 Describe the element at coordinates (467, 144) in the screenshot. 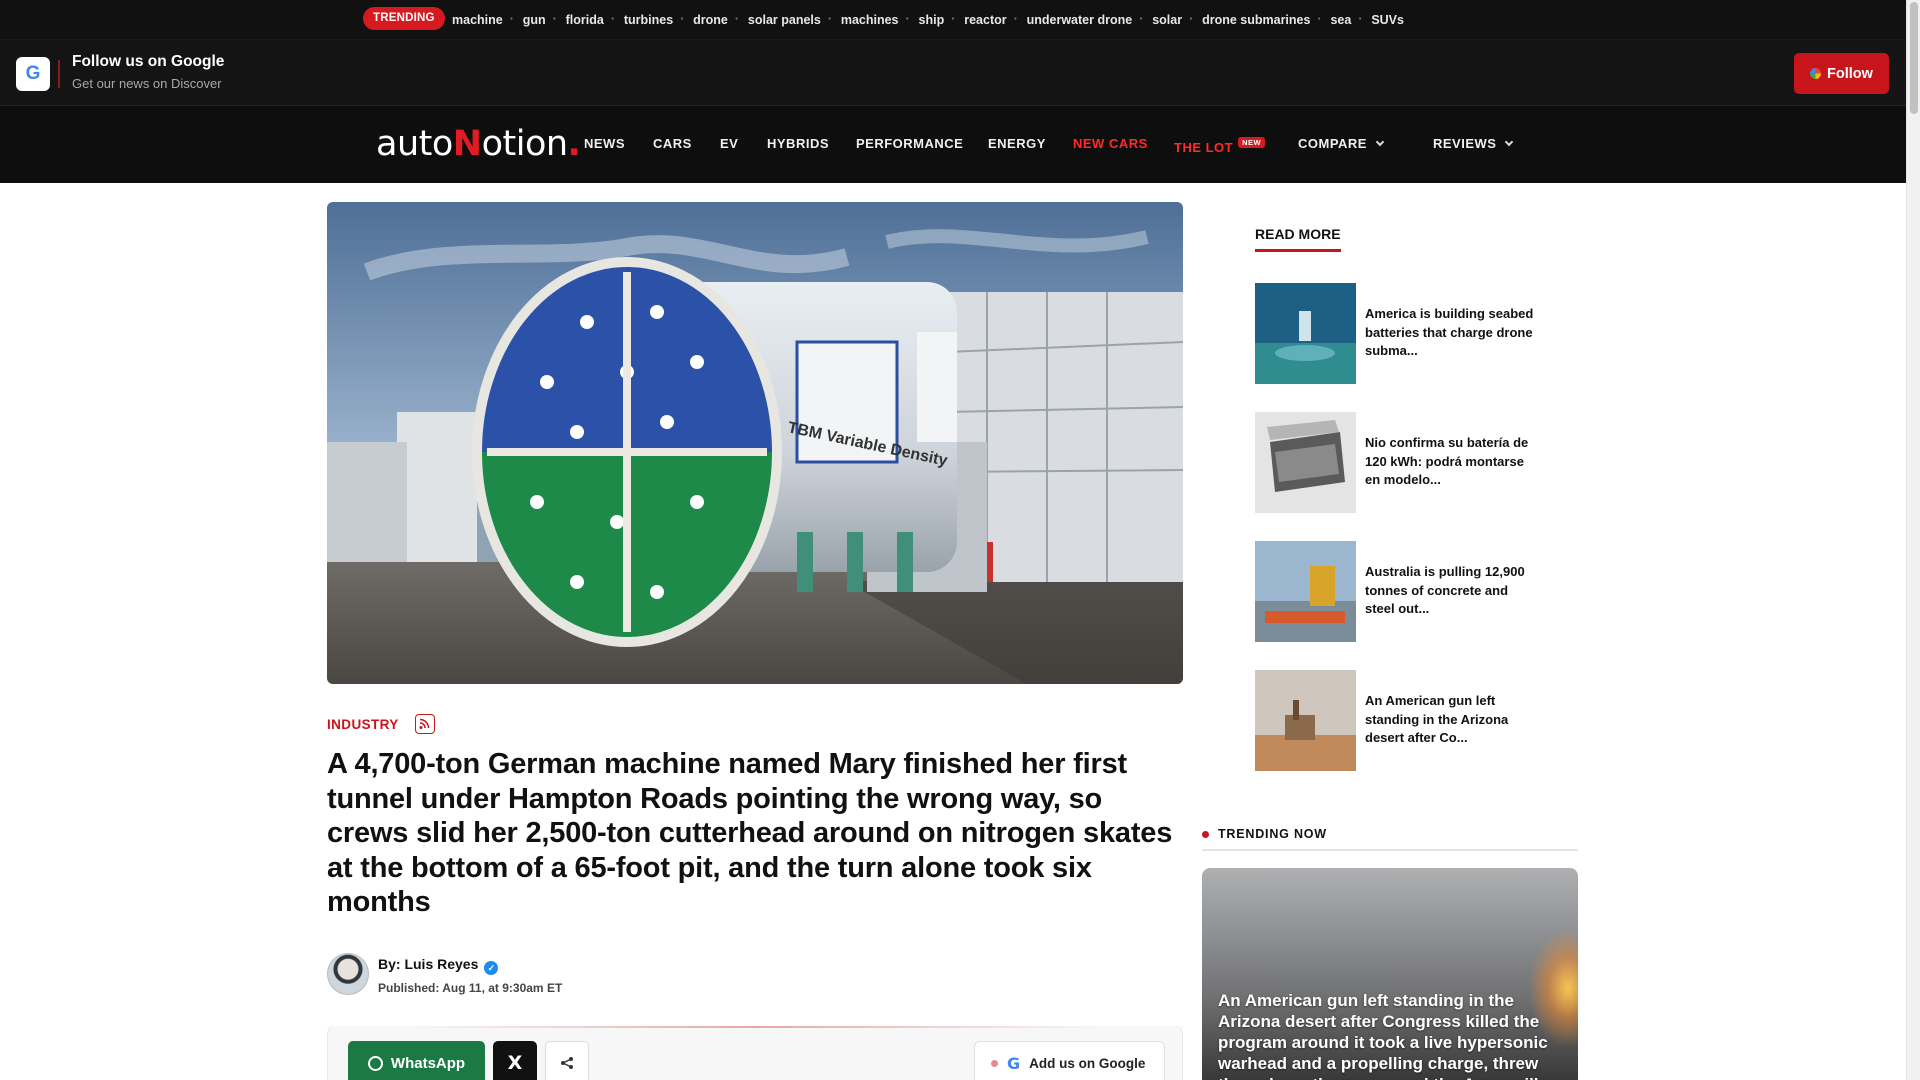

I see `logo-accent: N` at that location.